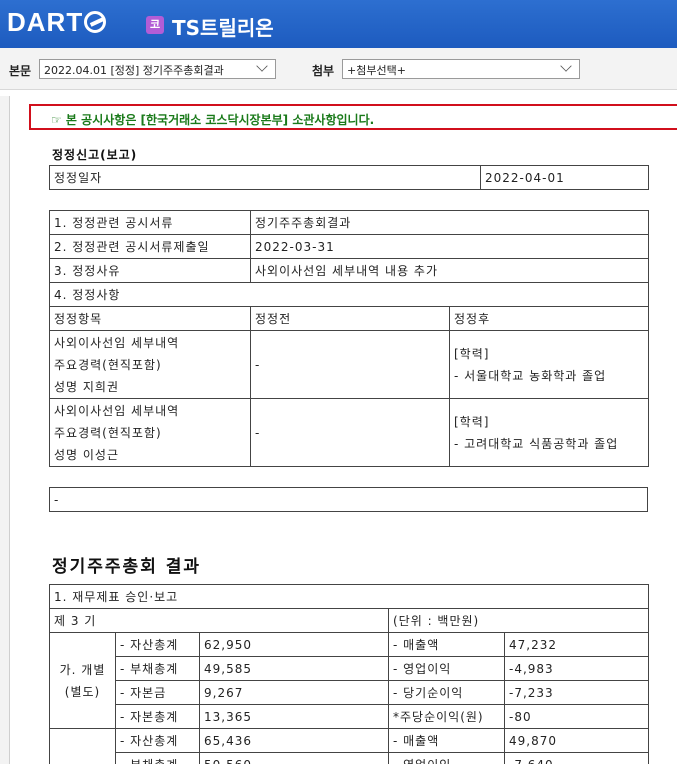  What do you see at coordinates (530, 375) in the screenshot?
I see `after-line: - 서울대학교 농화학과 졸업` at bounding box center [530, 375].